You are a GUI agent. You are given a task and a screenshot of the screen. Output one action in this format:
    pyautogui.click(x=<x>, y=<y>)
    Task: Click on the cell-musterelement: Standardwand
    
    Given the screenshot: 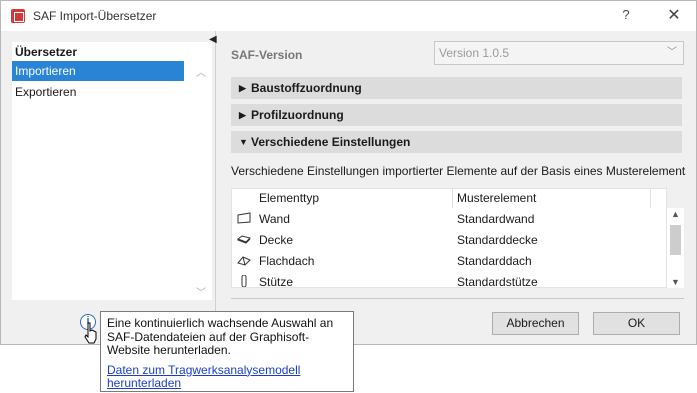 What is the action you would take?
    pyautogui.click(x=496, y=219)
    